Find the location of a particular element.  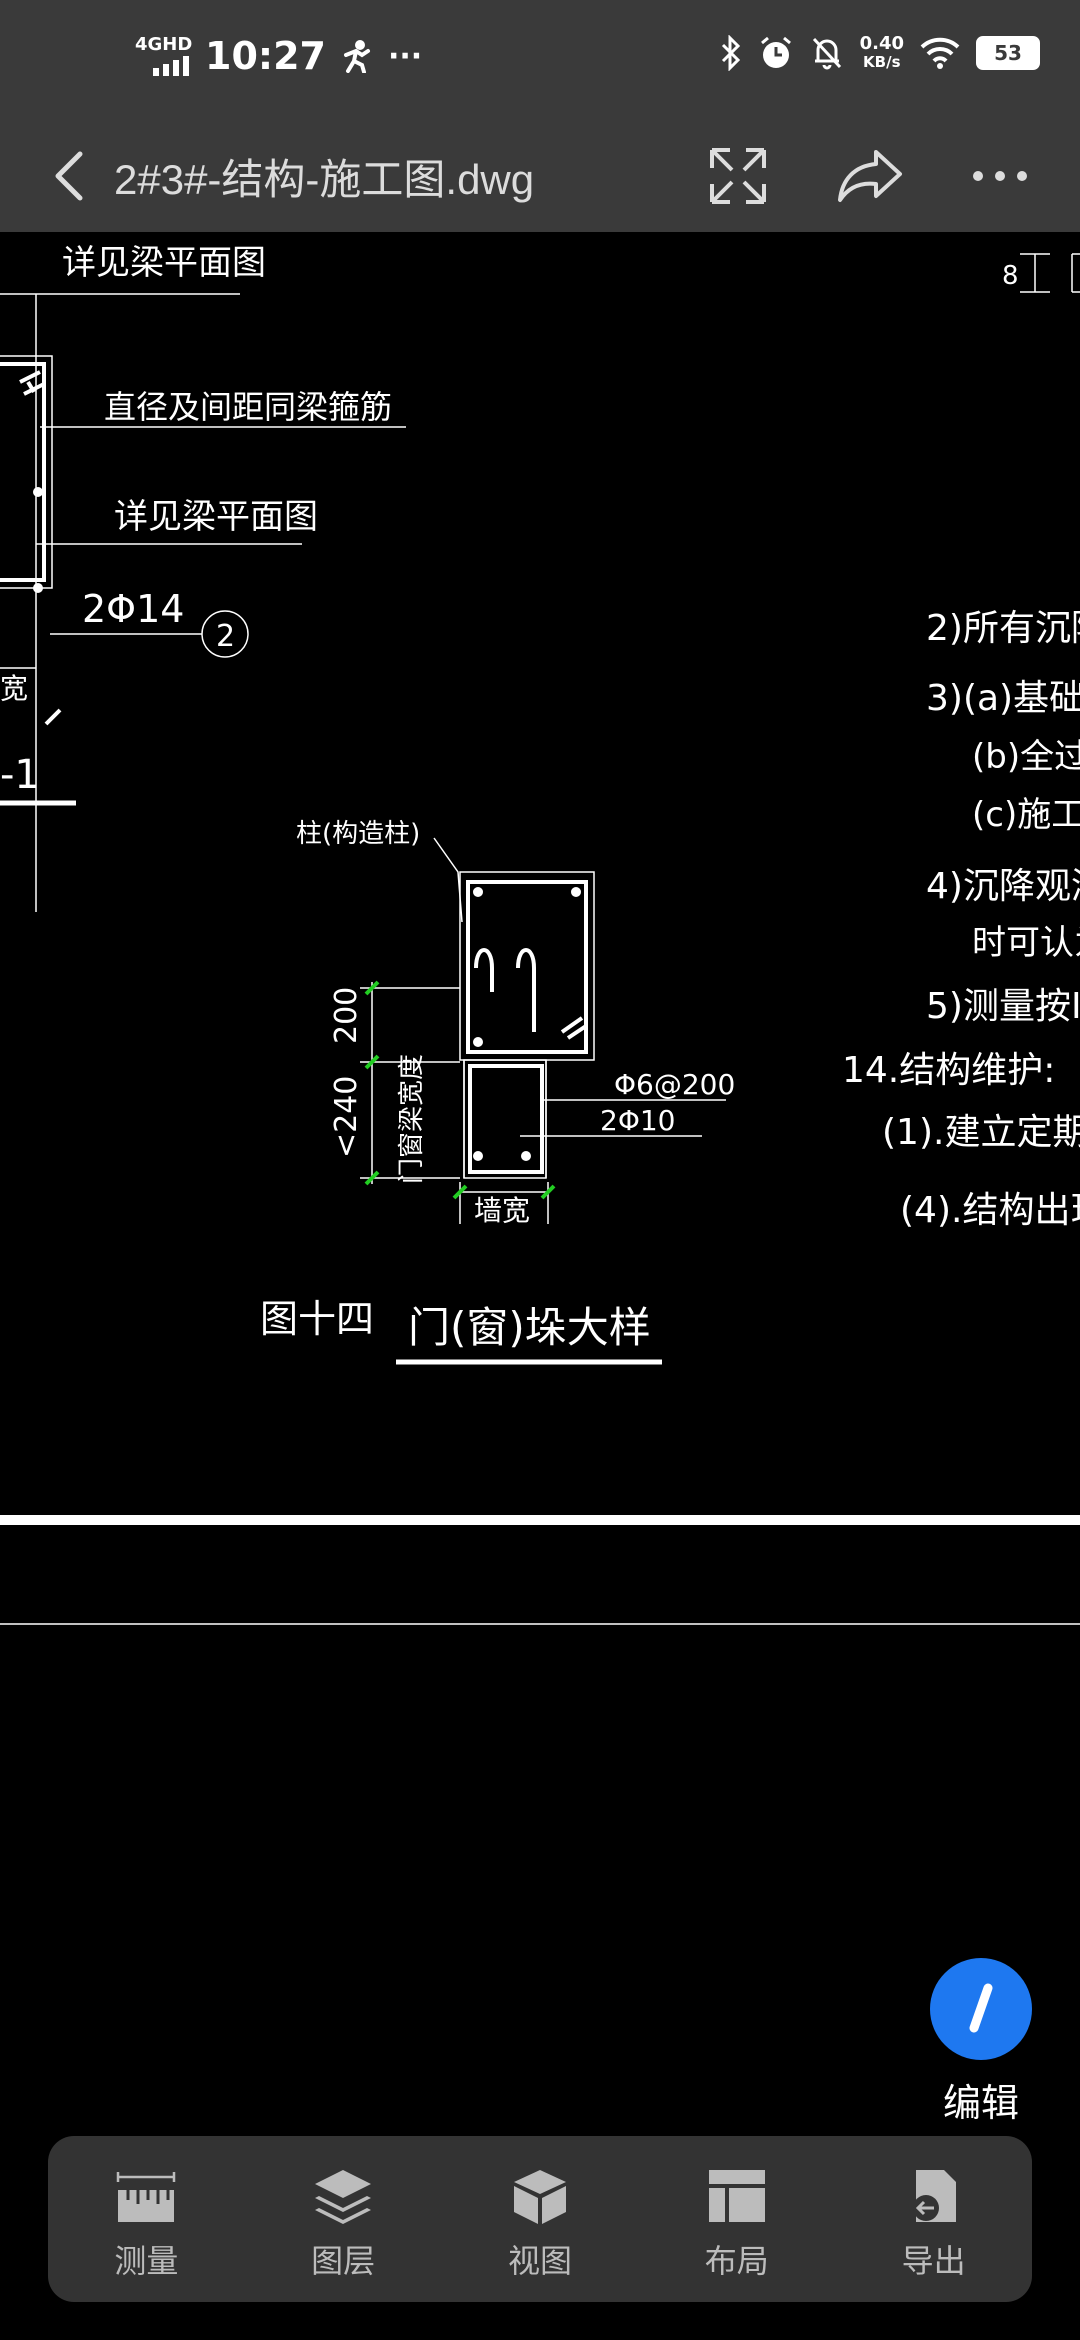

wall-width: 墙宽 is located at coordinates (502, 1210).